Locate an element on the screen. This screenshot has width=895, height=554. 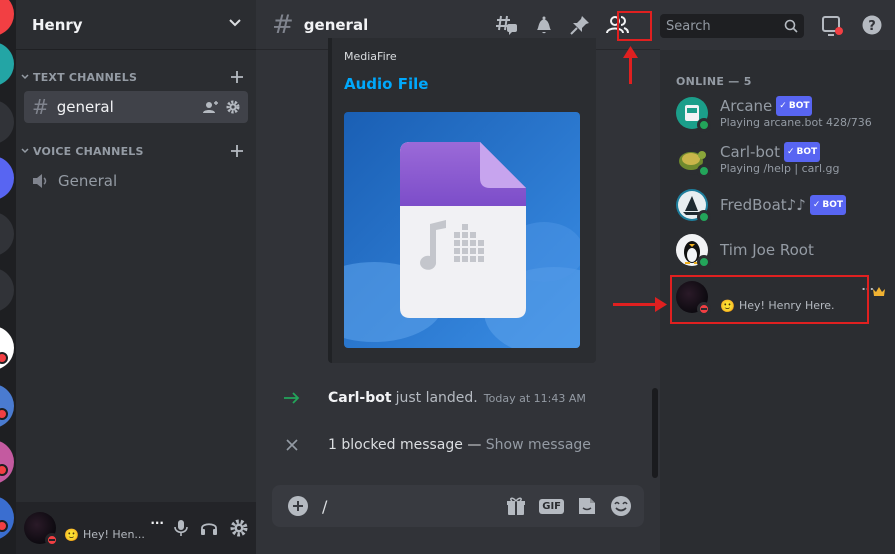
category-voice-channels: VOICE CHANNELS is located at coordinates (132, 151).